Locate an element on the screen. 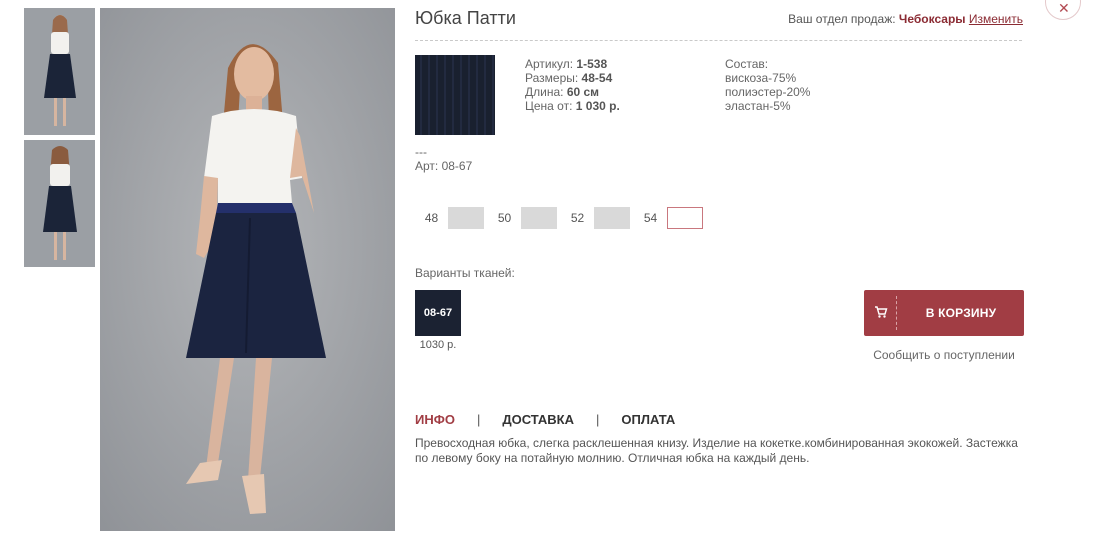  fabric-variant-price: 1030 р. is located at coordinates (438, 345).